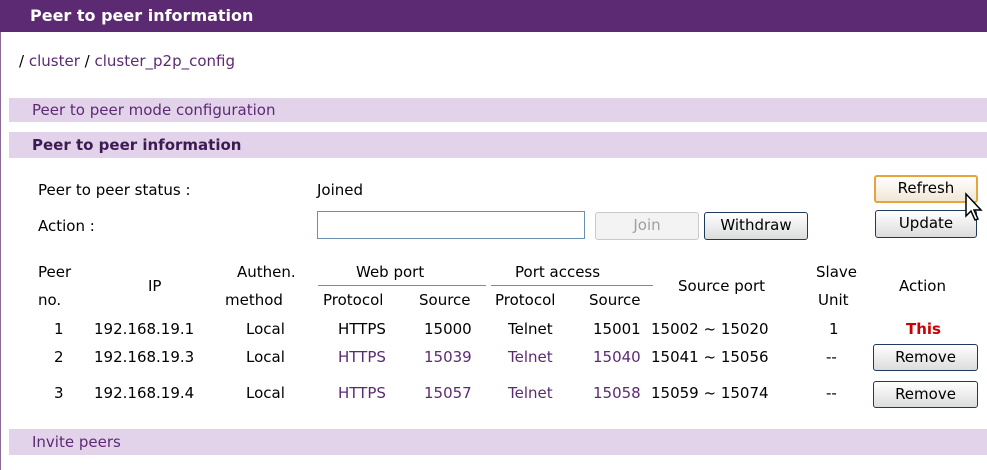  I want to click on row2-access-protocol-link: Telnet, so click(530, 357).